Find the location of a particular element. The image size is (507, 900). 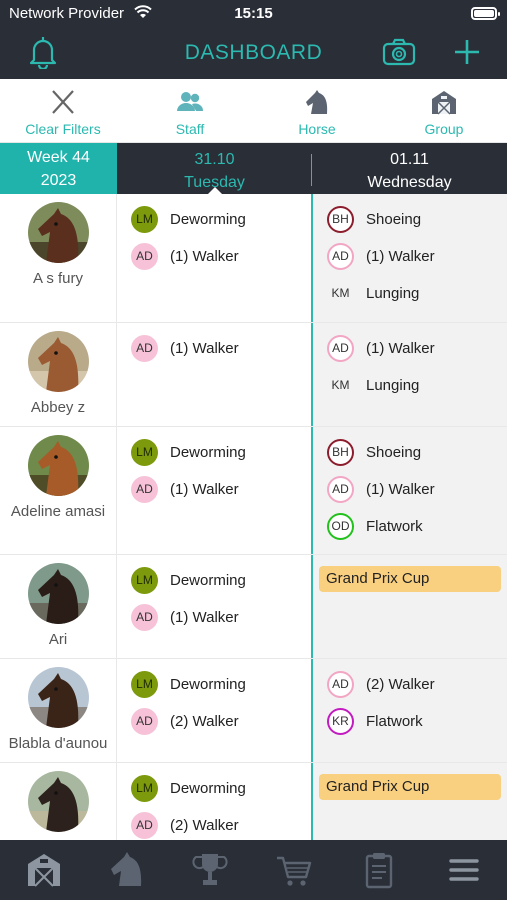

group-filter-label: Group is located at coordinates (444, 129).